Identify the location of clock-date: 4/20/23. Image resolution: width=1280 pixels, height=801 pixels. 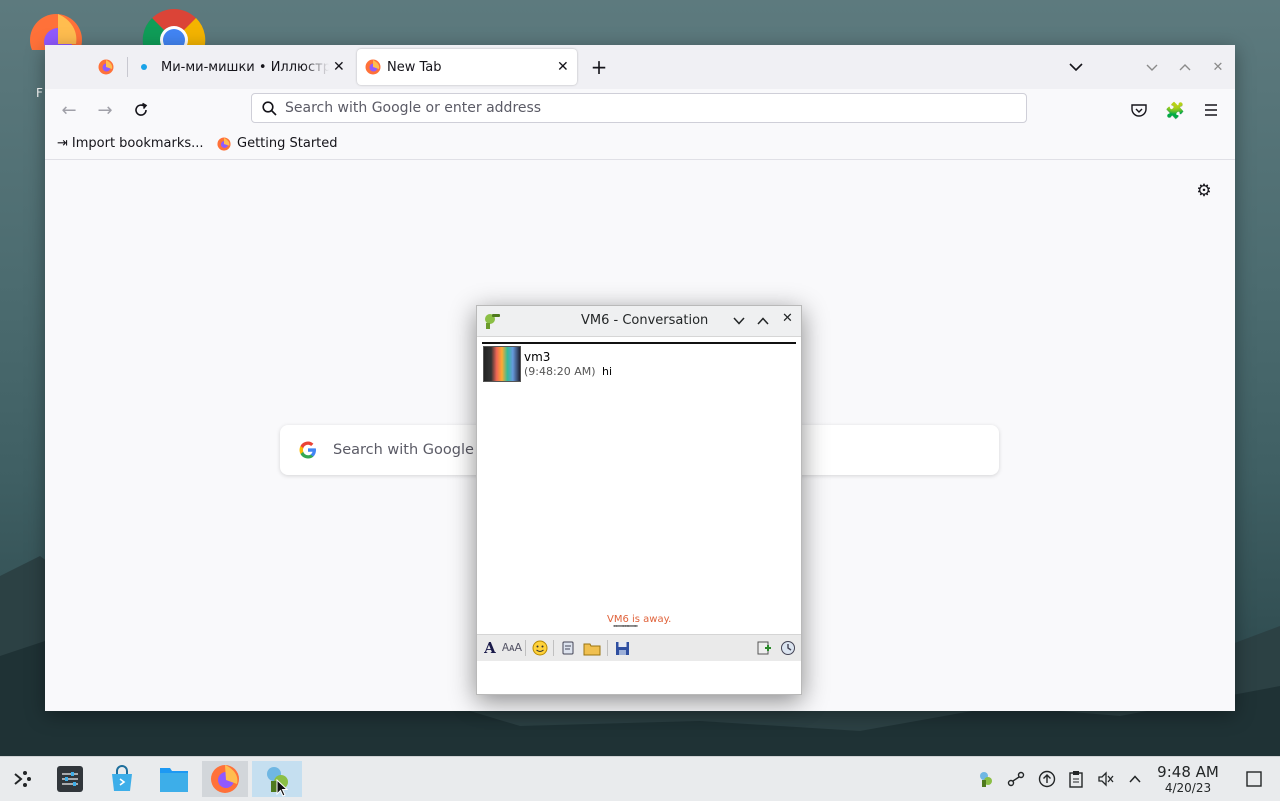
(1188, 788).